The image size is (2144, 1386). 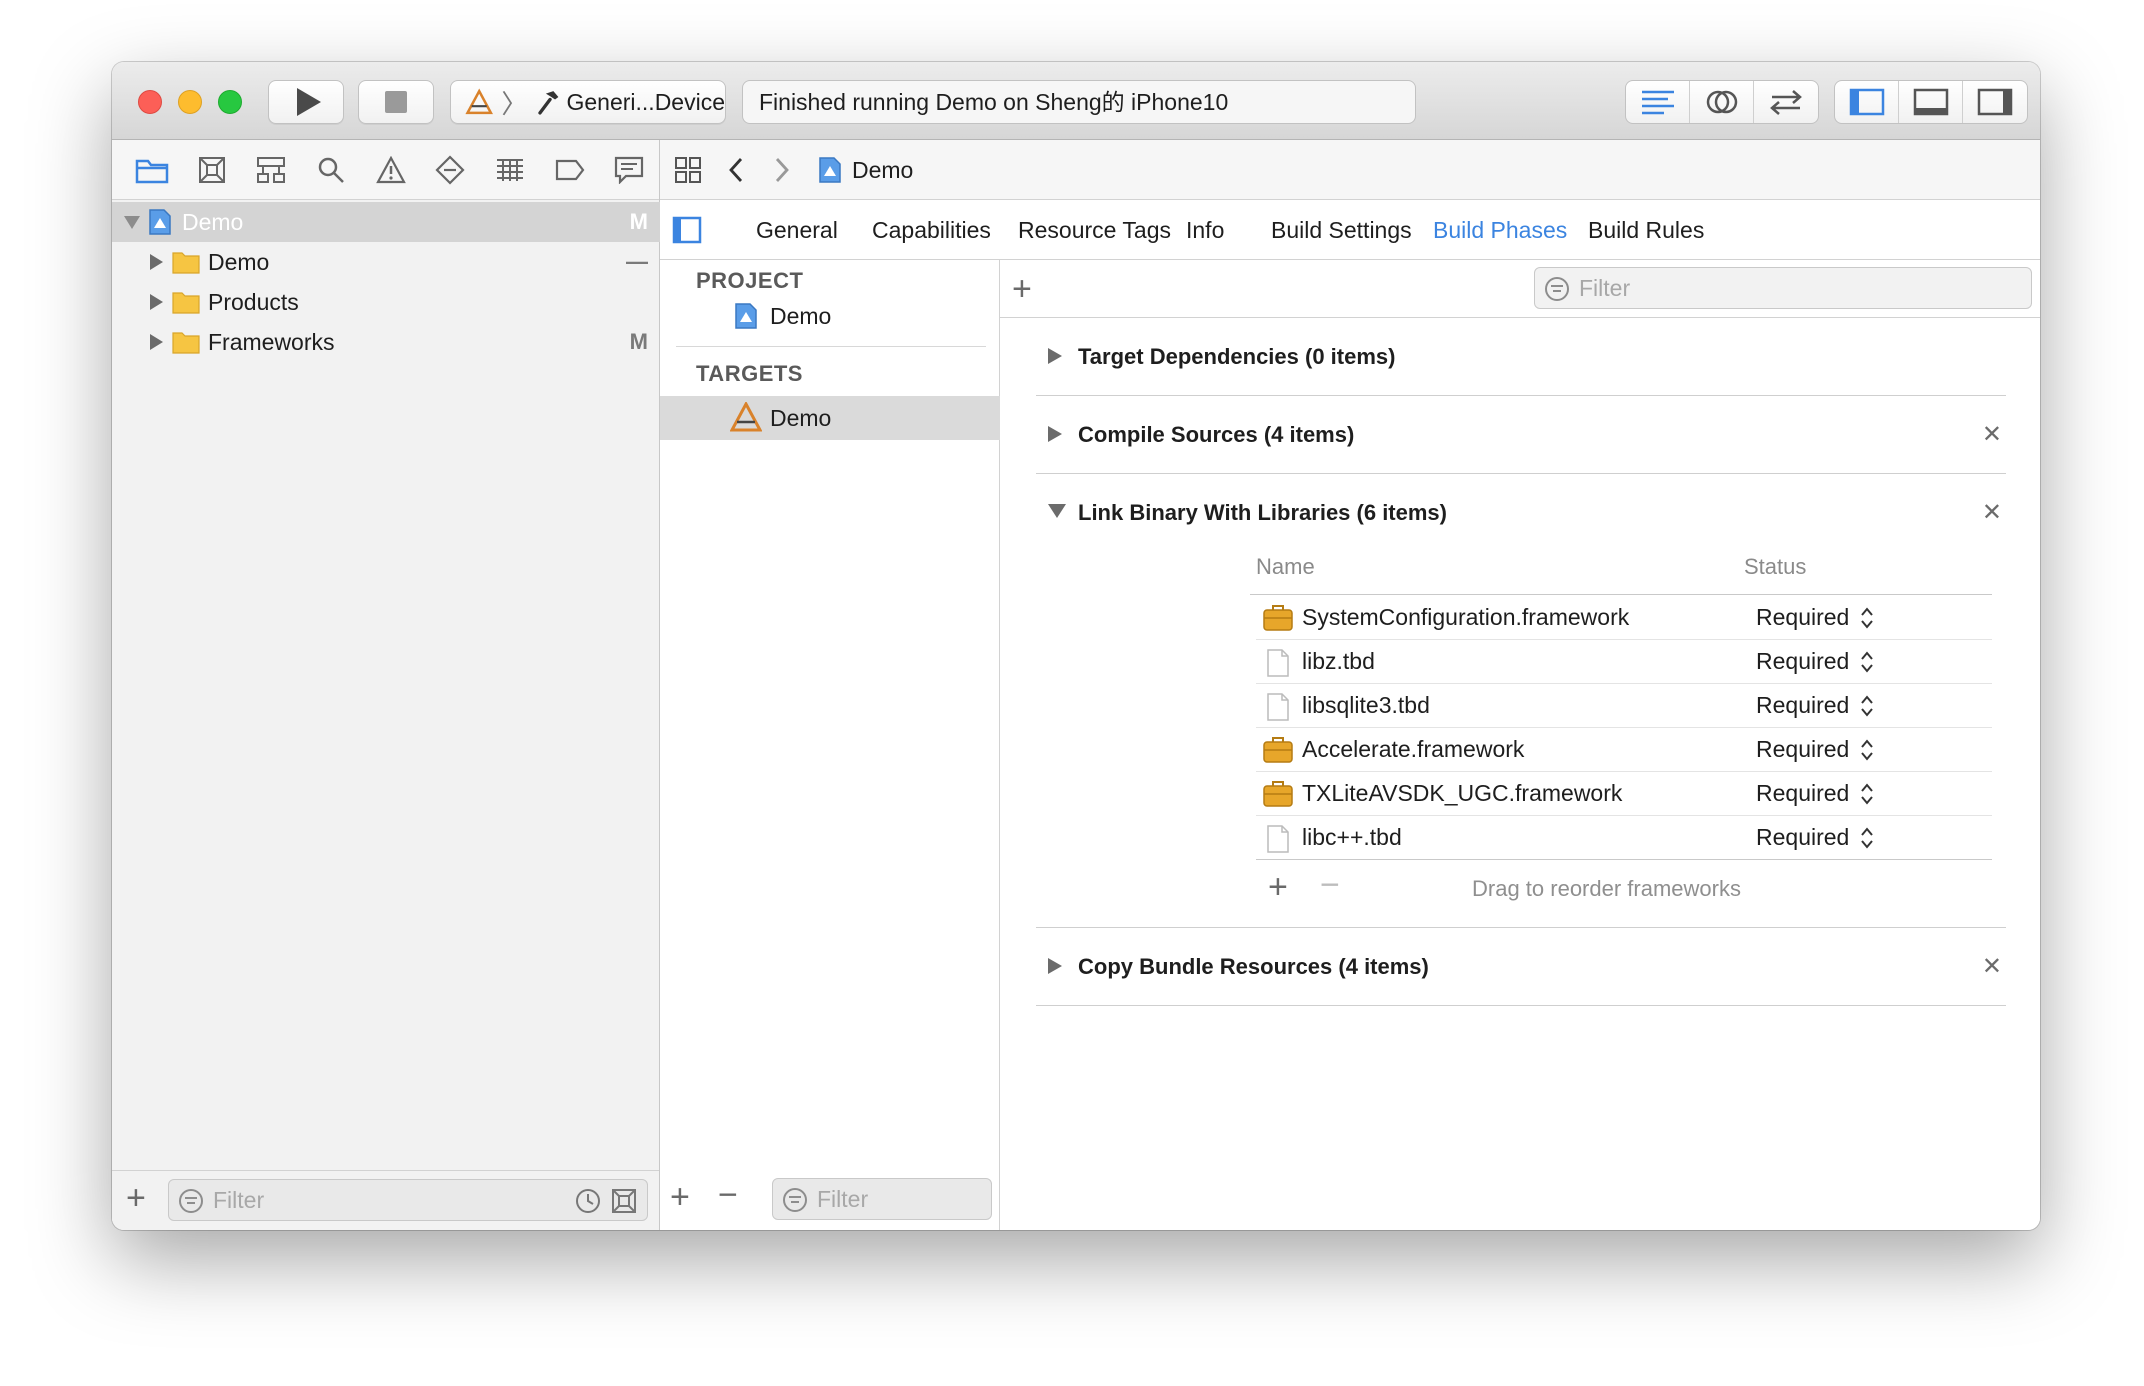 I want to click on table-row: libz.tbd Required, so click(x=1624, y=662).